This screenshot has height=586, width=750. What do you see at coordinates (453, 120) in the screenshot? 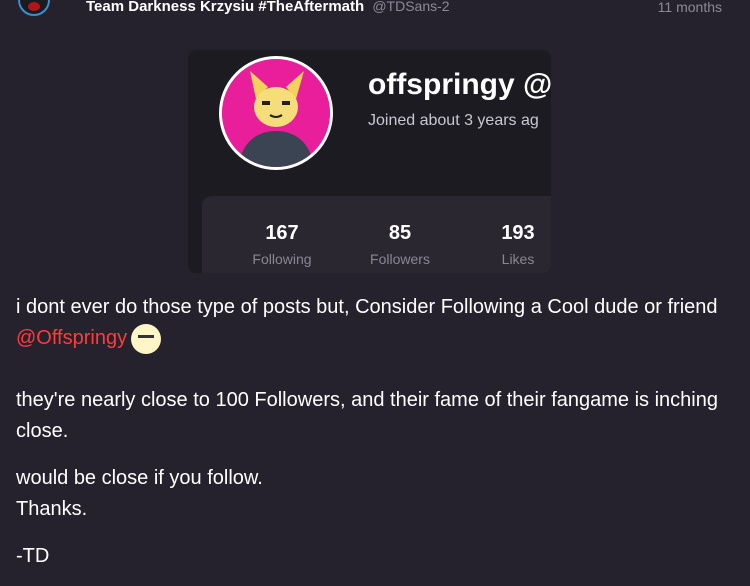
I see `profile-joined: Joined about 3 years ag` at bounding box center [453, 120].